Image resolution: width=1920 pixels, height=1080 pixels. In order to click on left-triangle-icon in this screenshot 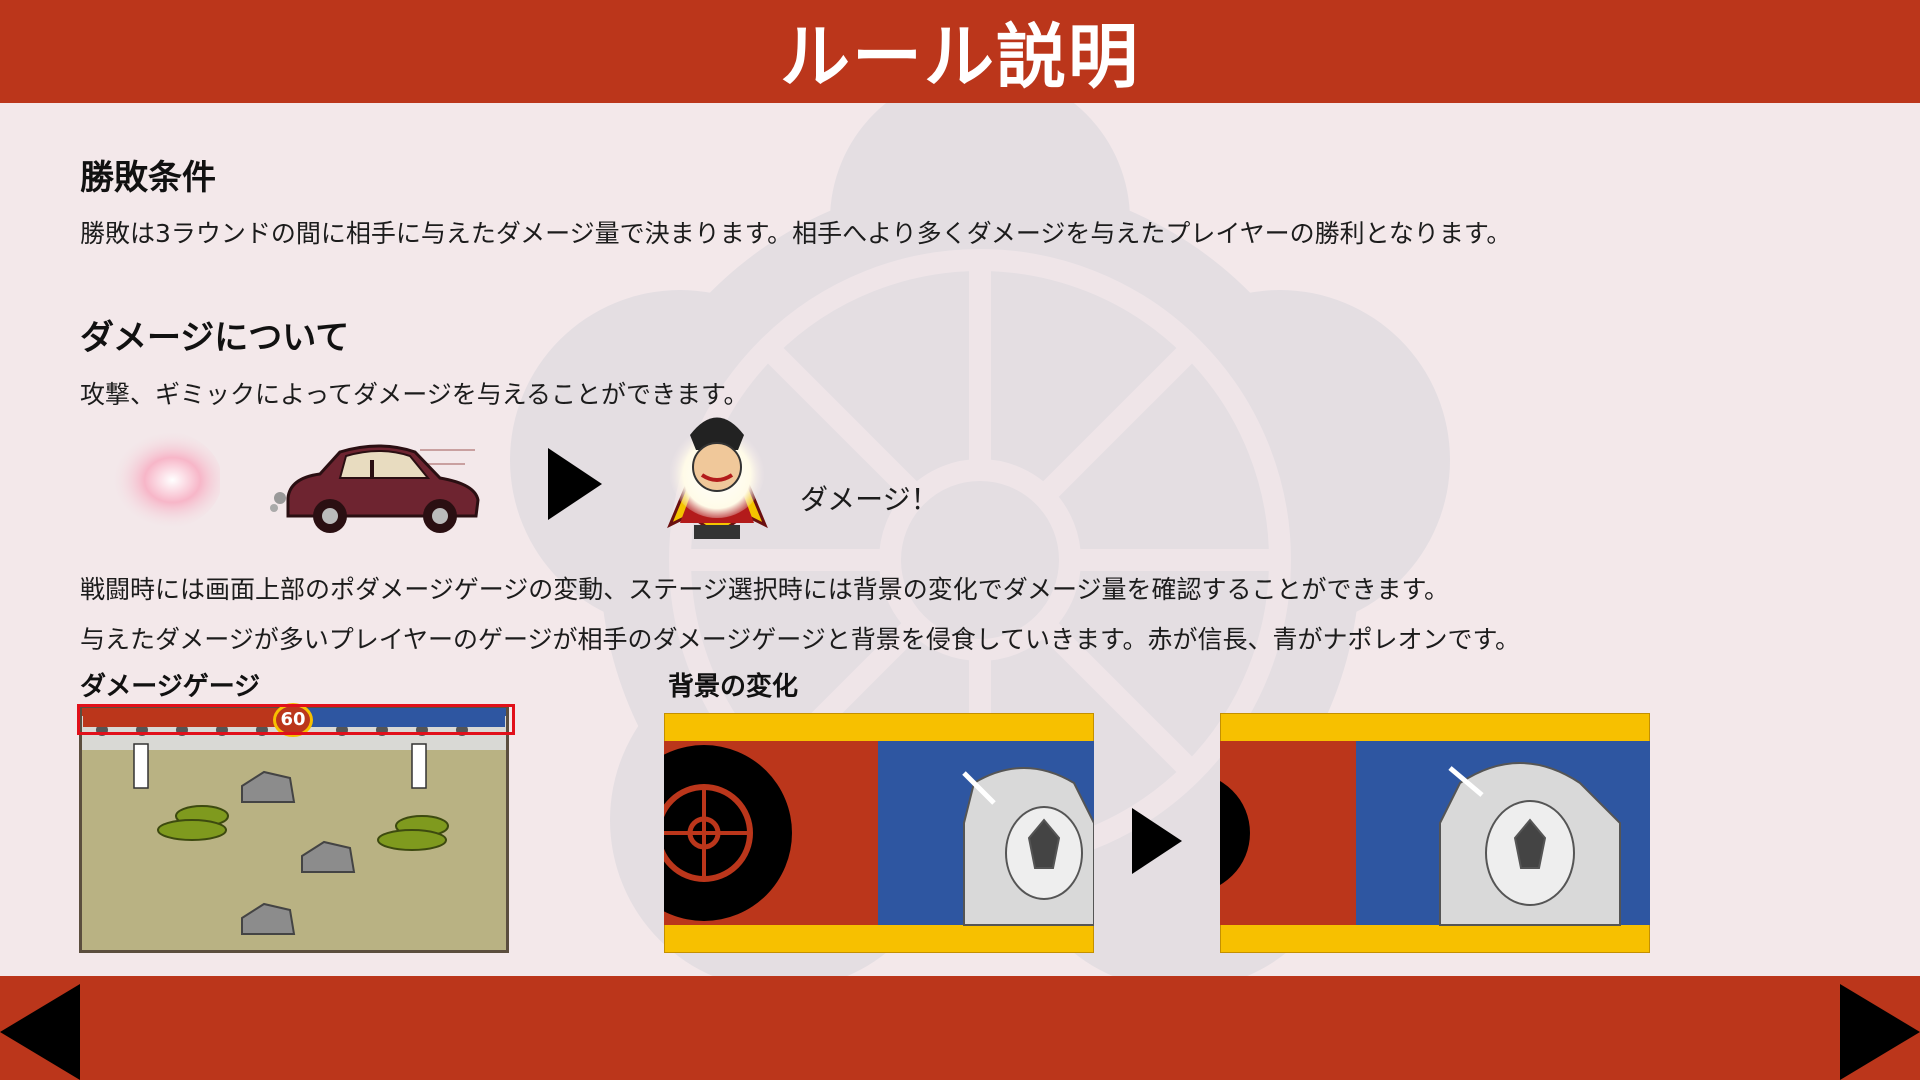, I will do `click(40, 1032)`.